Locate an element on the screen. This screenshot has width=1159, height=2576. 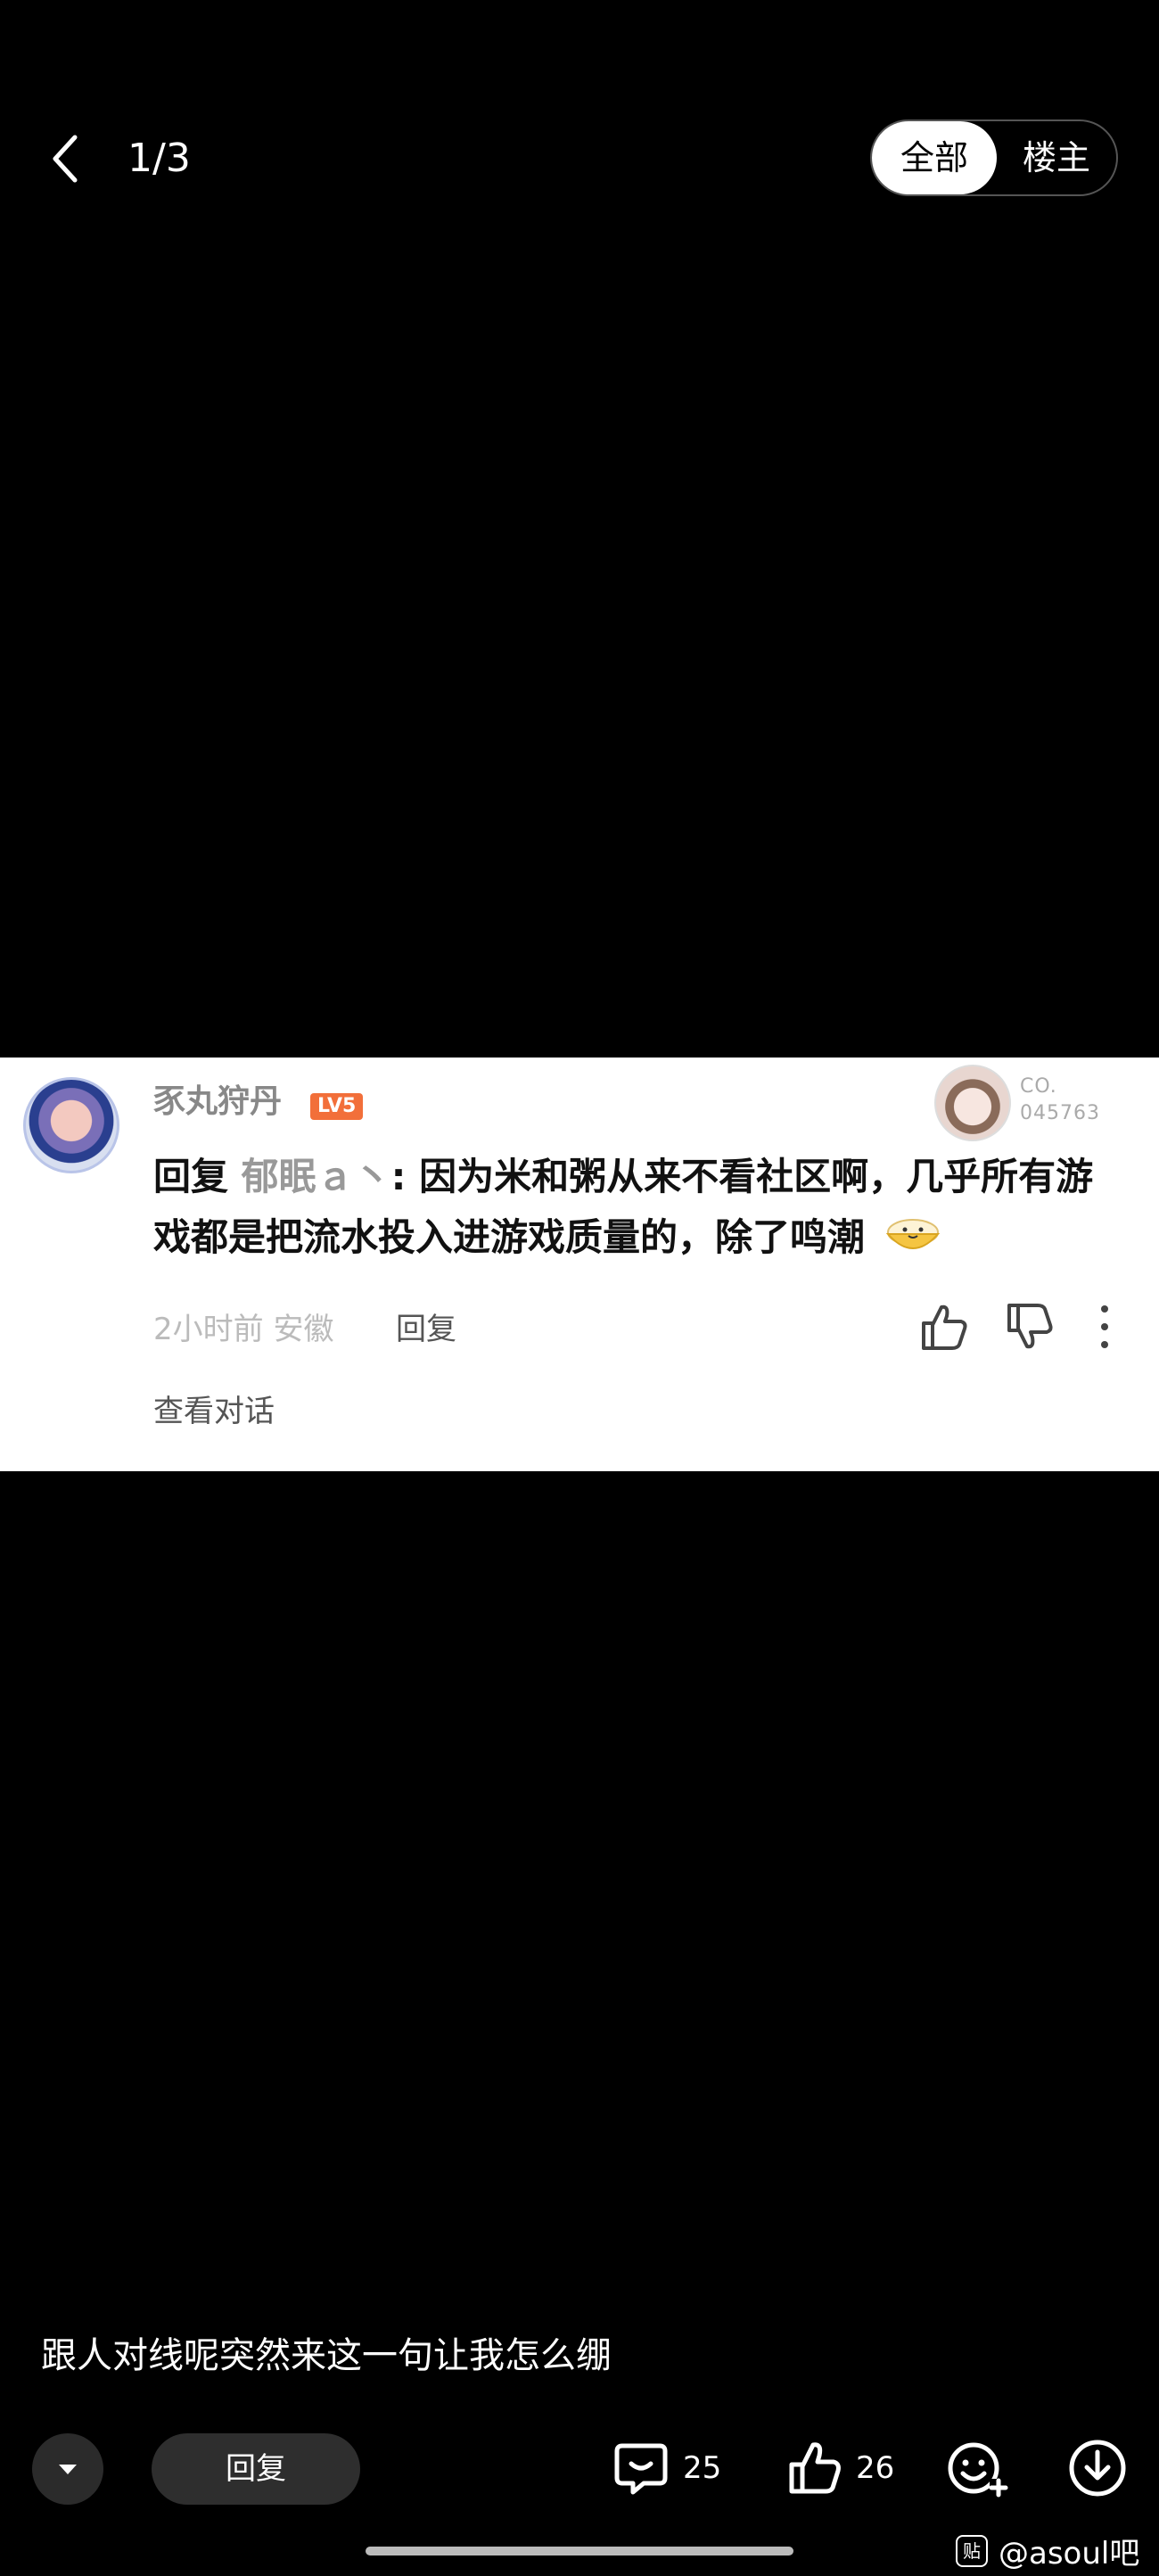
watermark: 贴 @asoul吧 is located at coordinates (1047, 2550).